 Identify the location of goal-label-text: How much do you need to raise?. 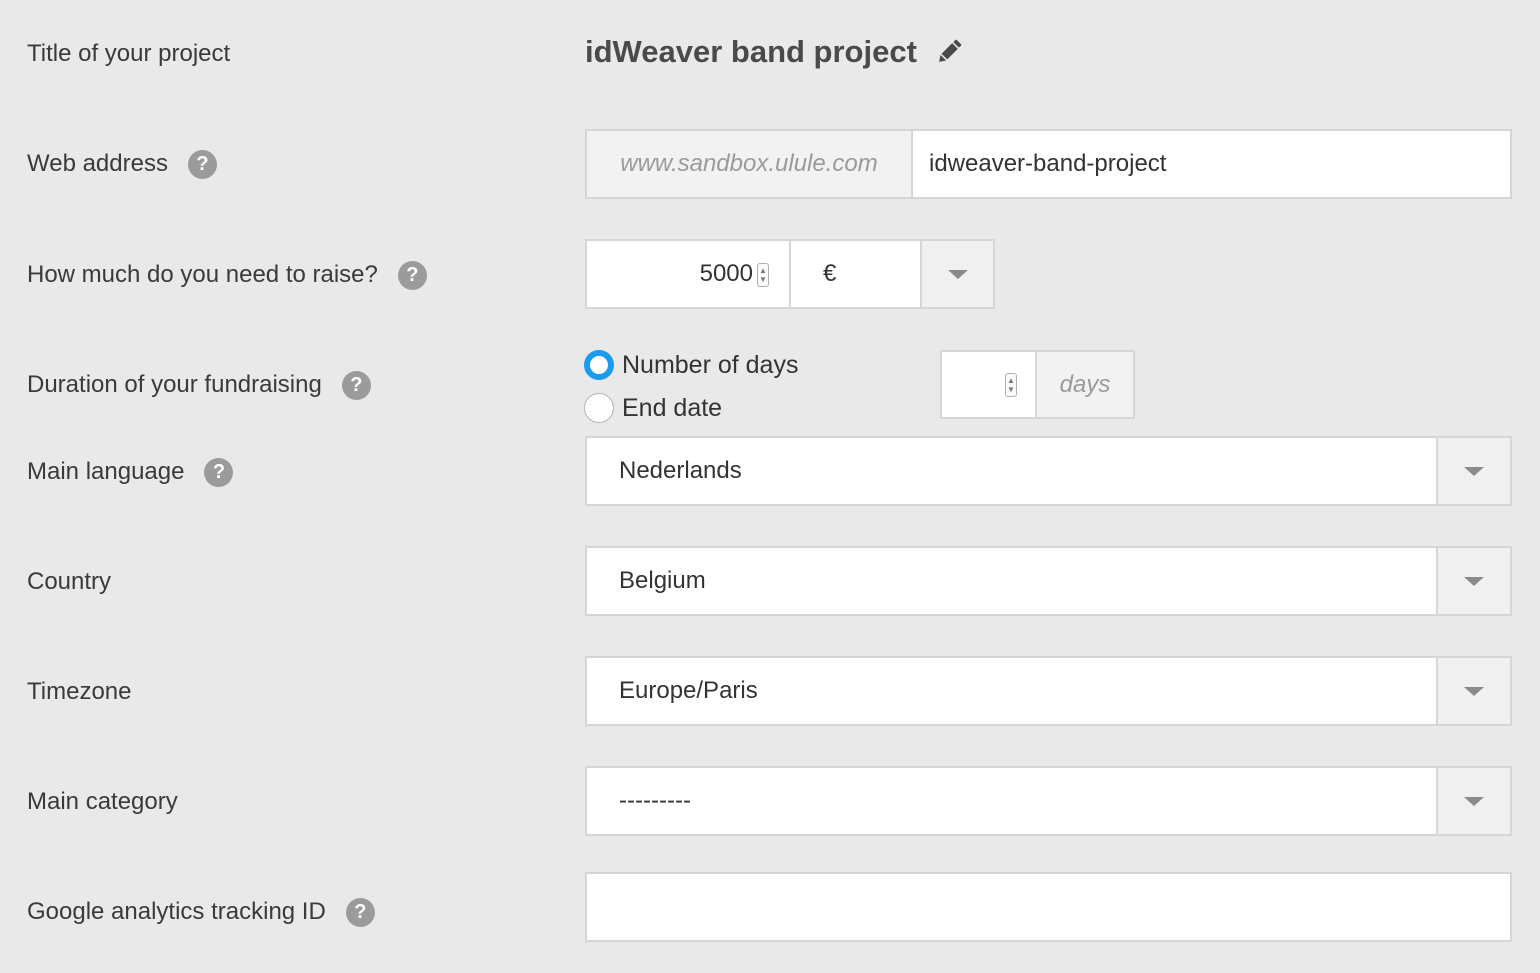
(202, 274).